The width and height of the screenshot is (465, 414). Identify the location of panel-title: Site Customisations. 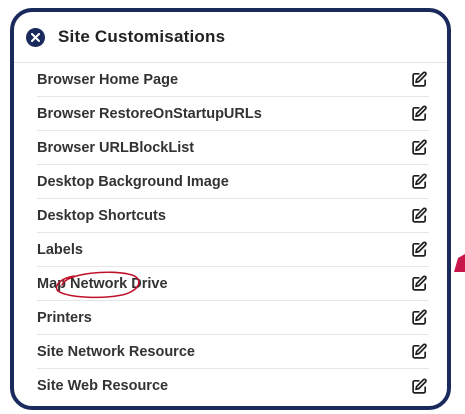
(142, 36).